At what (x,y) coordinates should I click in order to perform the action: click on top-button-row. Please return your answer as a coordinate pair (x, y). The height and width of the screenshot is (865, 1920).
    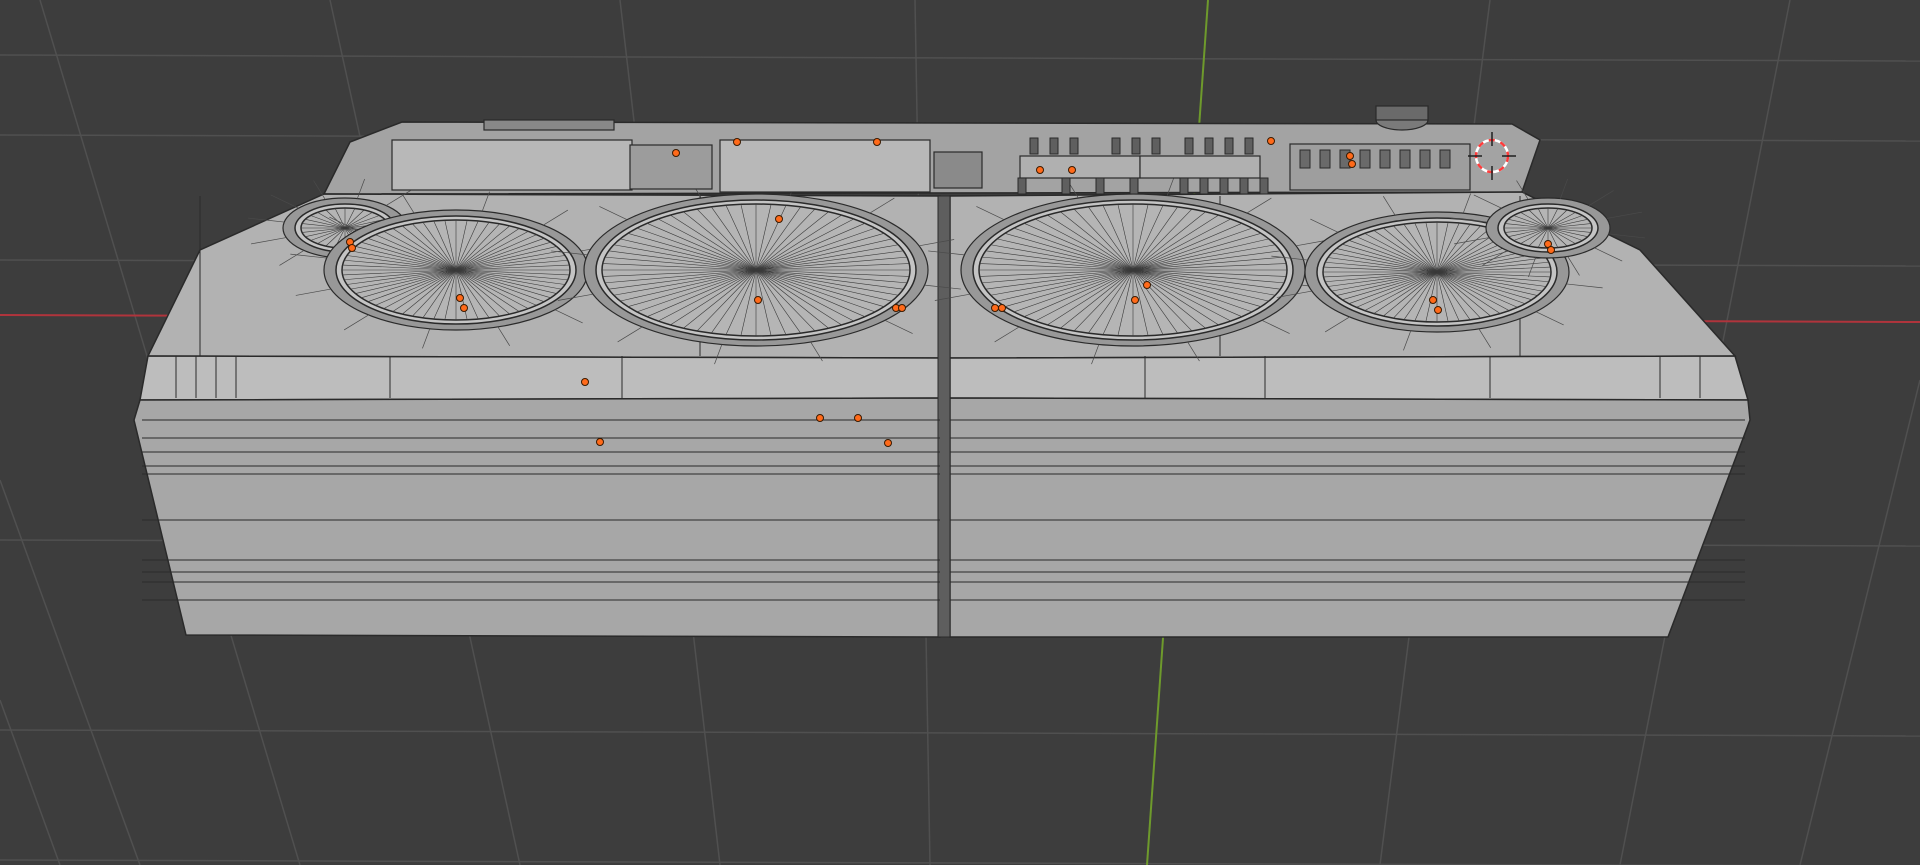
    Looking at the image, I should click on (549, 125).